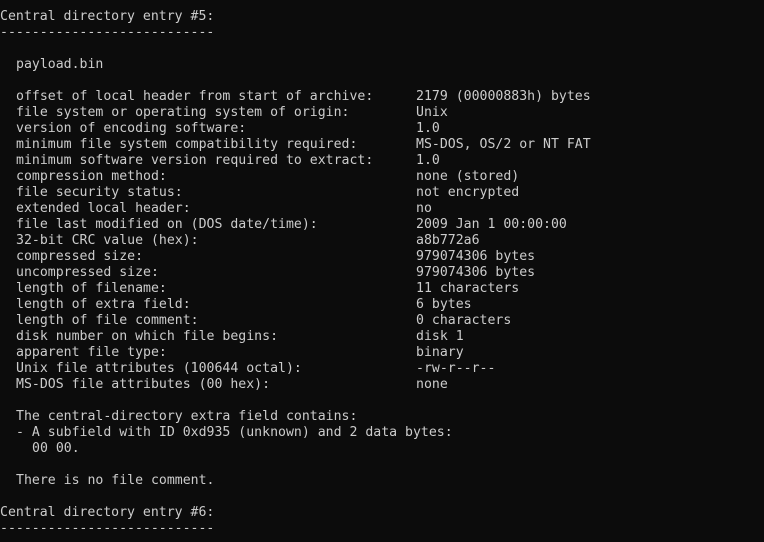 This screenshot has width=764, height=542. What do you see at coordinates (80, 256) in the screenshot?
I see `field-label: compressed size:` at bounding box center [80, 256].